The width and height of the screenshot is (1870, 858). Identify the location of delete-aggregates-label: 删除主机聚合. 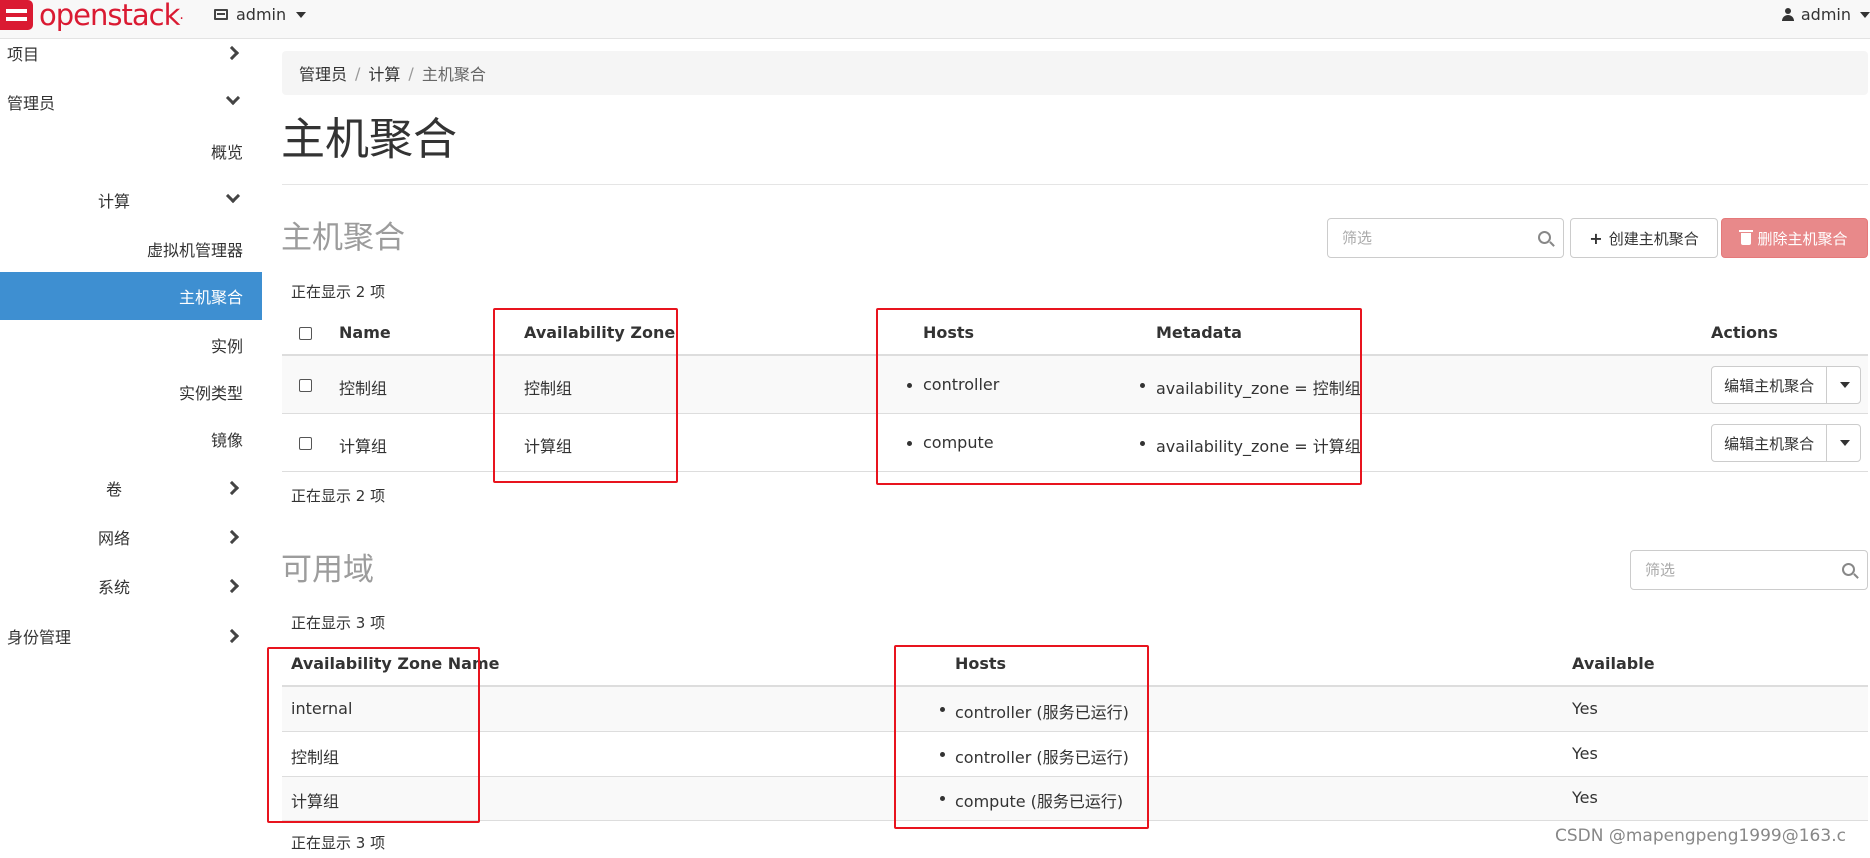
(1802, 238).